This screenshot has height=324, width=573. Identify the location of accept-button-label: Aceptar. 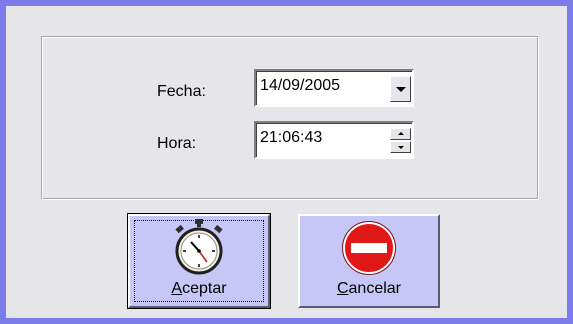
(199, 289).